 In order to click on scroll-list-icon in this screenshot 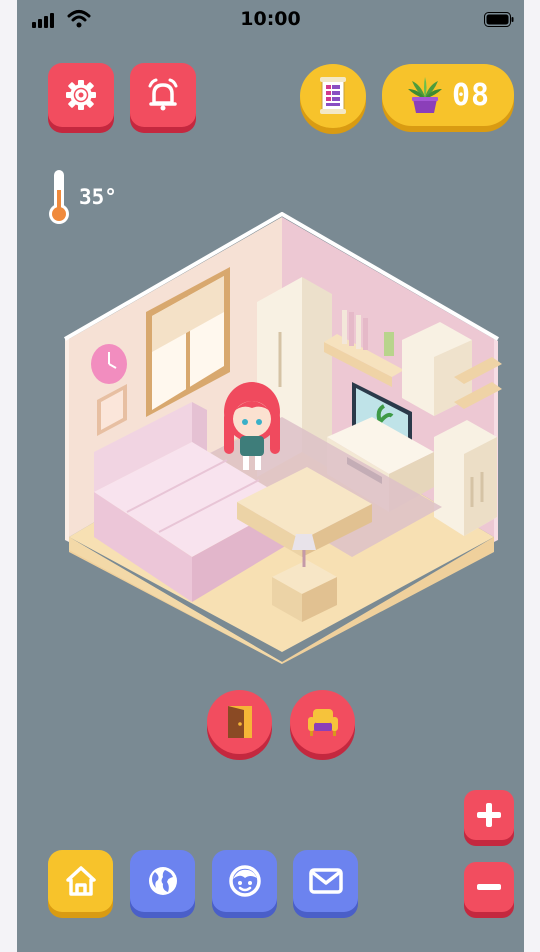, I will do `click(333, 95)`.